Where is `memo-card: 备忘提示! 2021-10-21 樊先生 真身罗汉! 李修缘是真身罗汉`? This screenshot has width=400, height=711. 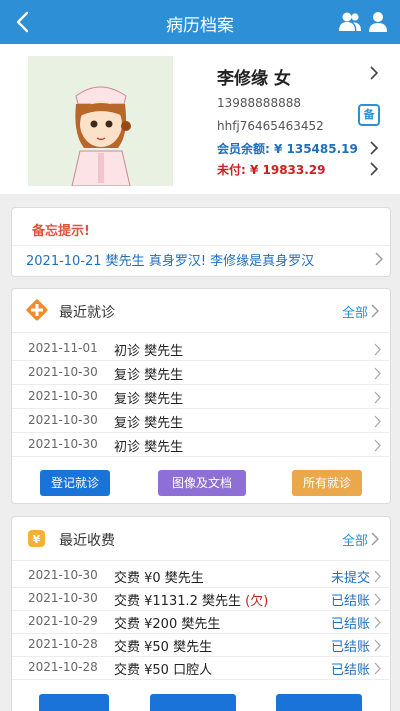
memo-card: 备忘提示! 2021-10-21 樊先生 真身罗汉! 李修缘是真身罗汉 is located at coordinates (201, 242).